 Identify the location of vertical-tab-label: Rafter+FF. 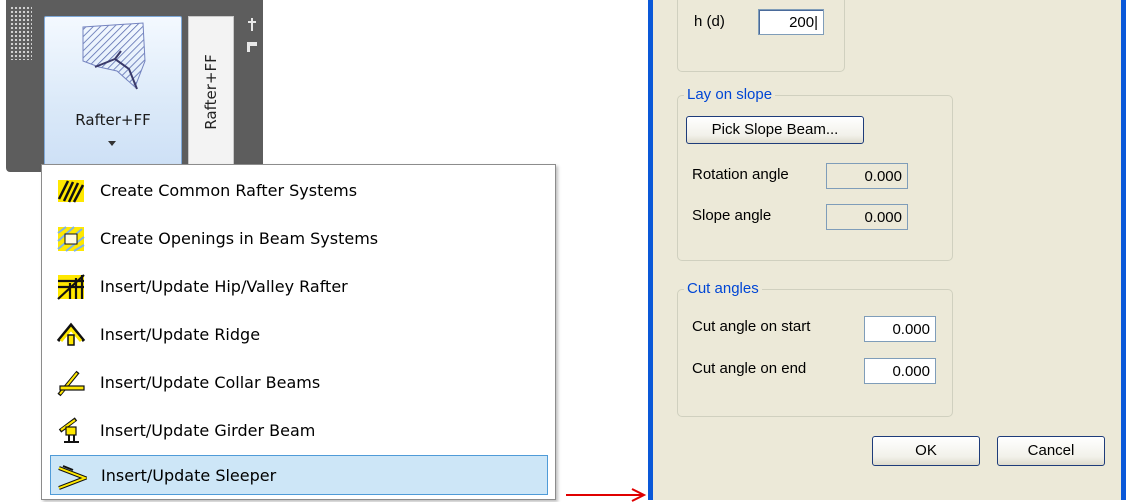
(211, 92).